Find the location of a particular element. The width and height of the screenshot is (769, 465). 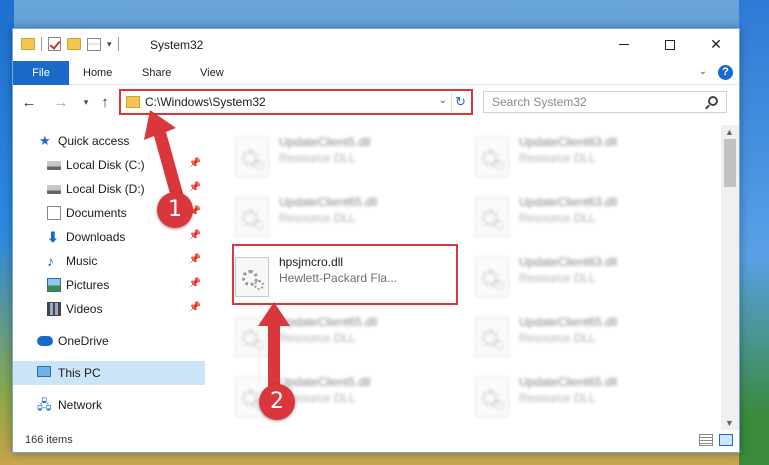

tab-view: View is located at coordinates (212, 73).